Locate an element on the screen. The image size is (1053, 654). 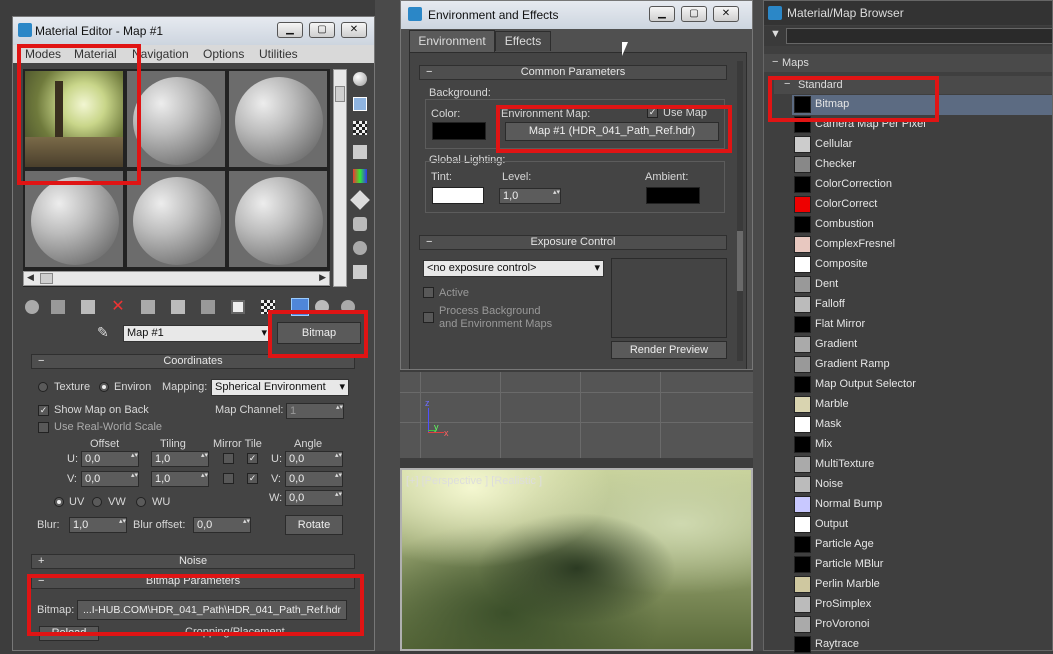
browser-titlebar: Material/Map Browser is located at coordinates (908, 13).